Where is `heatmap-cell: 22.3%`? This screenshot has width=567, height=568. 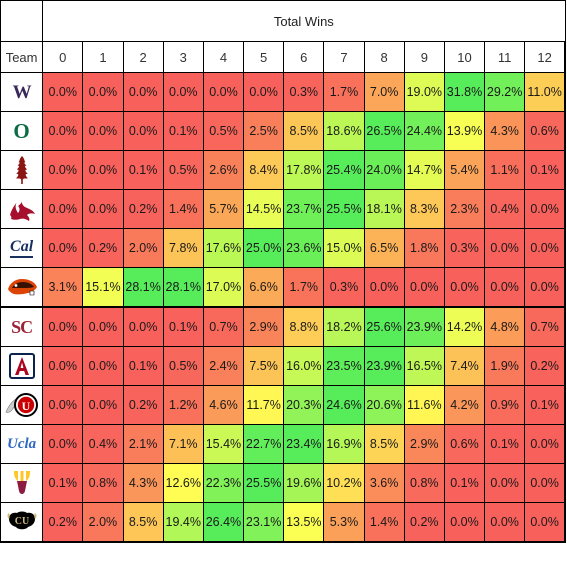
heatmap-cell: 22.3% is located at coordinates (223, 483).